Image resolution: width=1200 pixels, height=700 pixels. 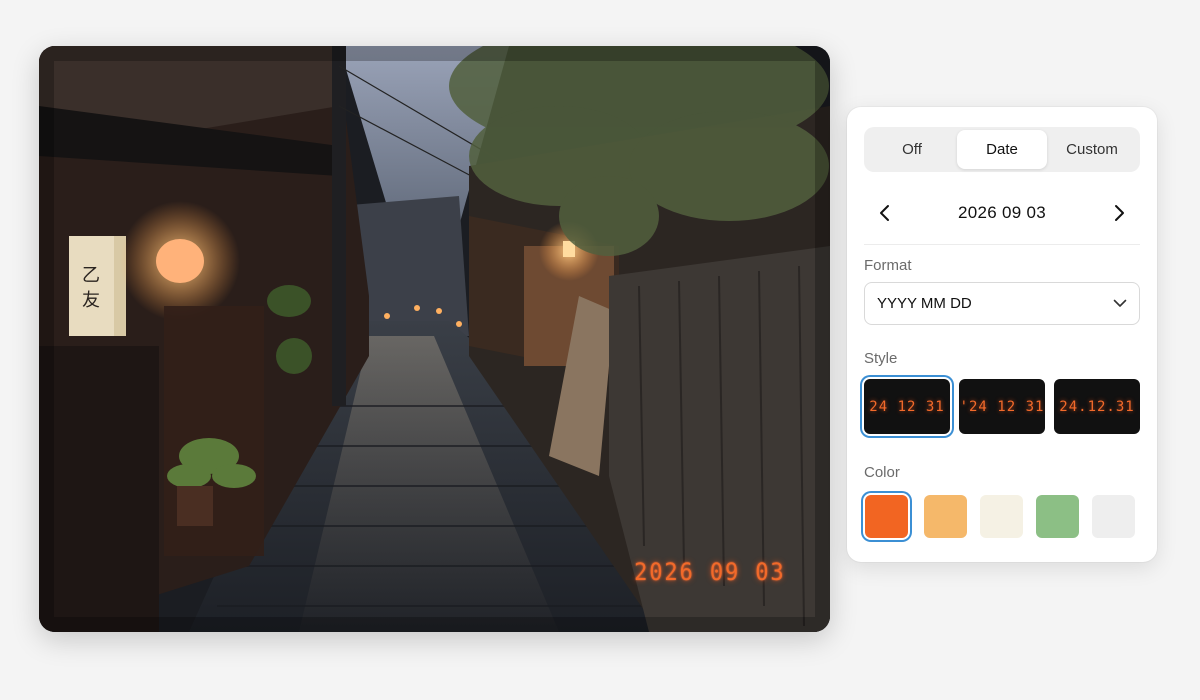 What do you see at coordinates (912, 149) in the screenshot?
I see `mode-off-button: Off` at bounding box center [912, 149].